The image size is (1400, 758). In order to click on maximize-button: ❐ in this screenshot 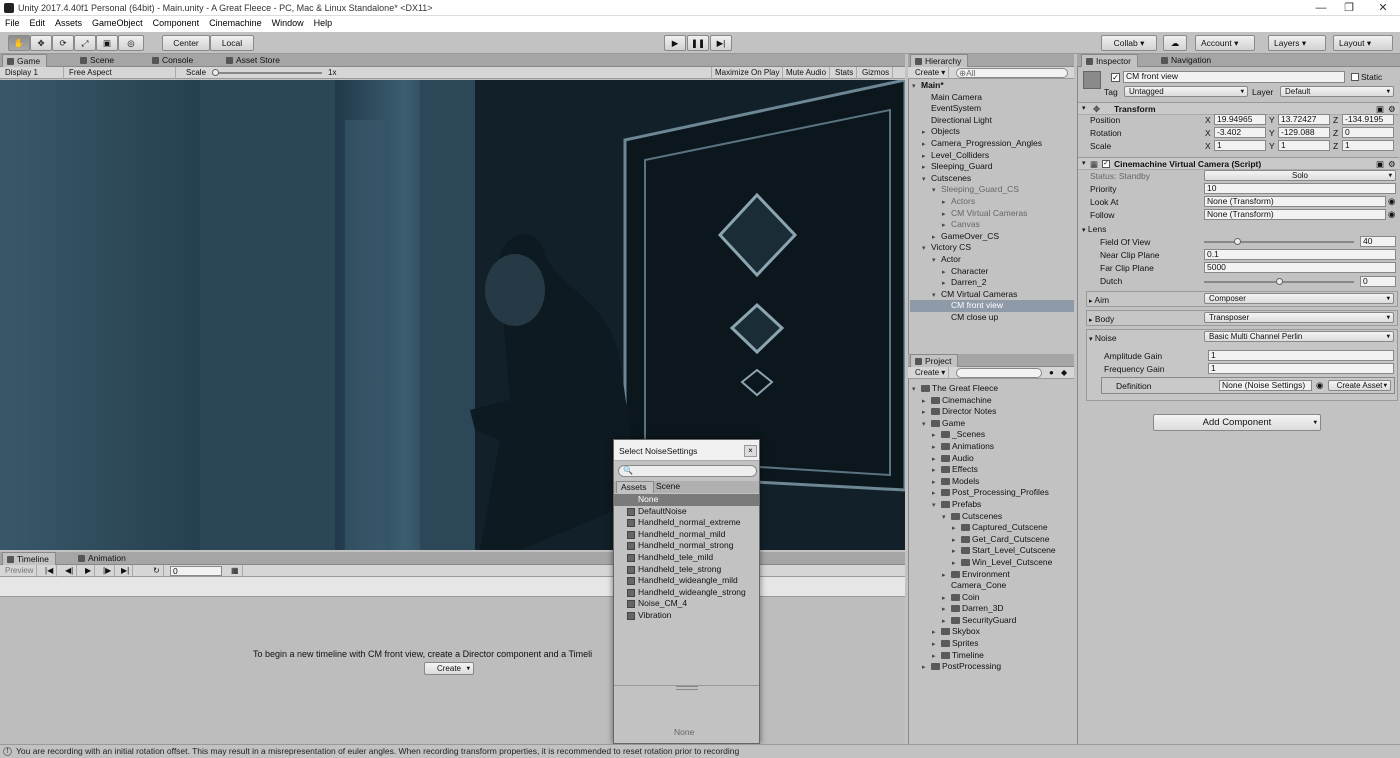, I will do `click(1349, 8)`.